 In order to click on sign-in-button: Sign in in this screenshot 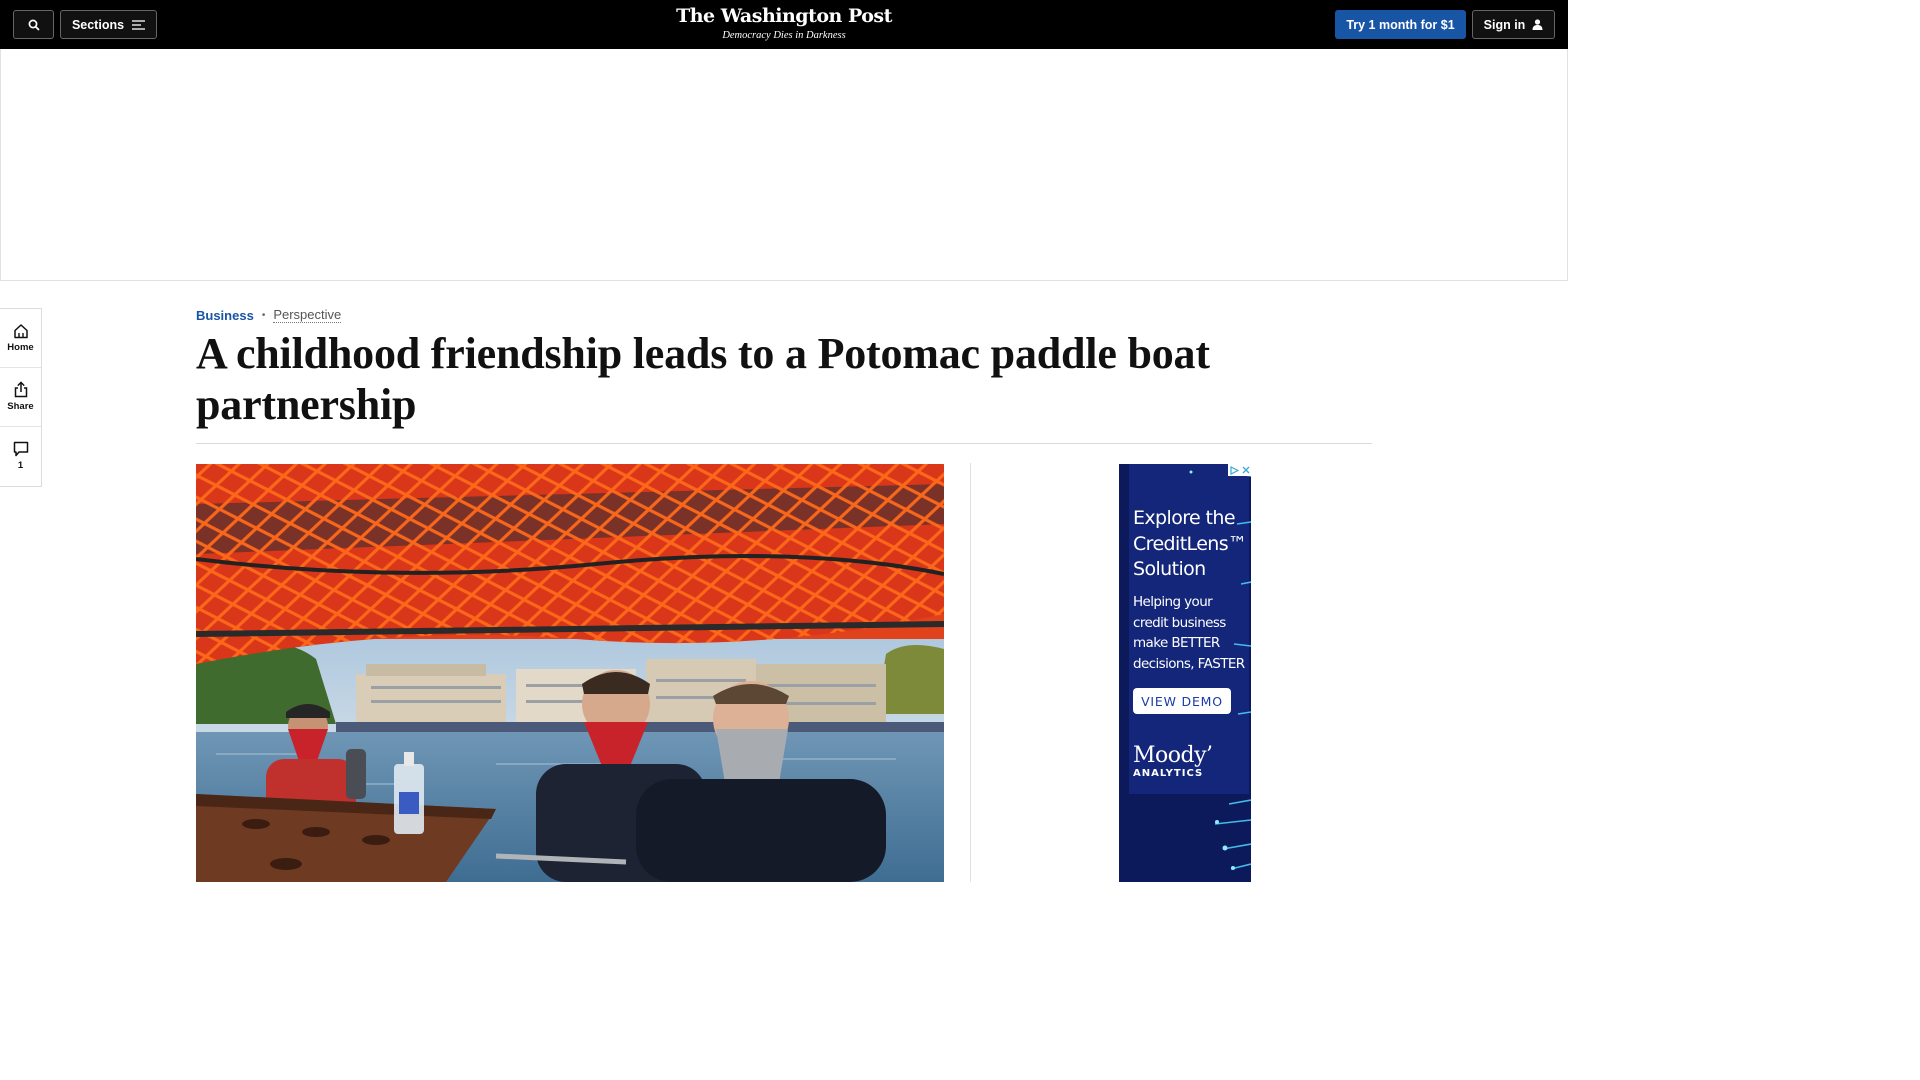, I will do `click(1513, 24)`.